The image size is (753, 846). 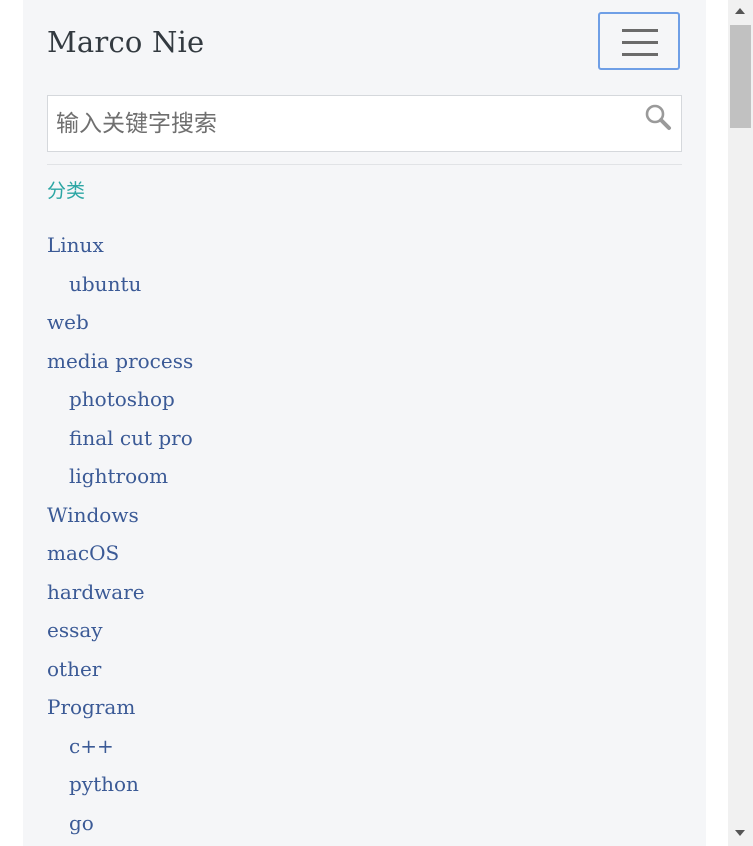 I want to click on category-item-hardware: hardware, so click(x=120, y=594).